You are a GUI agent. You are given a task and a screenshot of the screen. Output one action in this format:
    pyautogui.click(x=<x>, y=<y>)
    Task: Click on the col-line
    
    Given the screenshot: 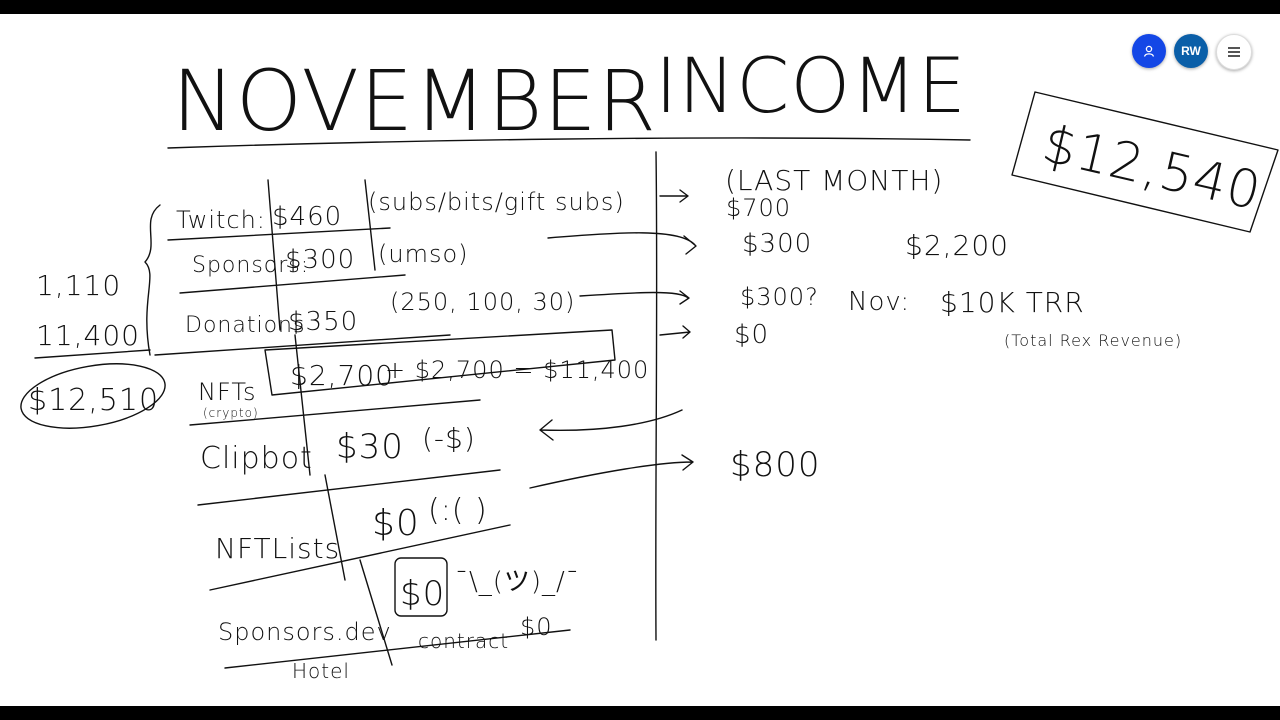 What is the action you would take?
    pyautogui.click(x=376, y=612)
    